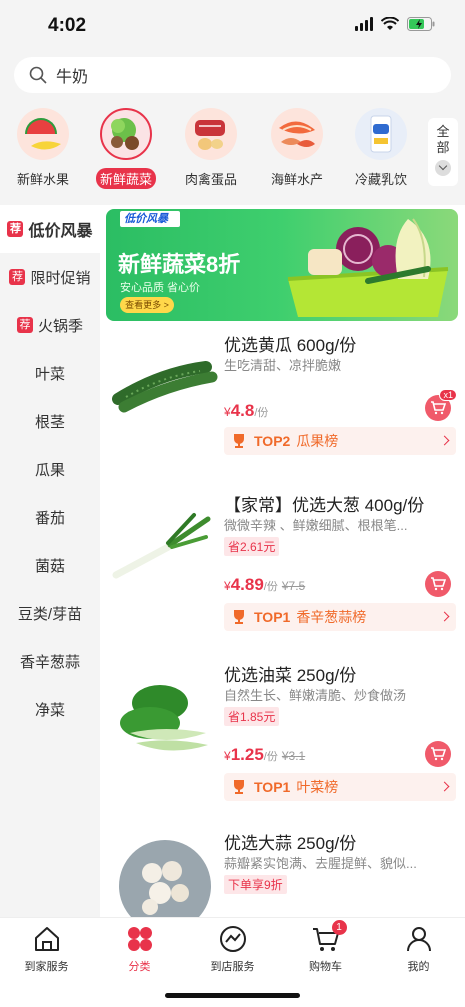  What do you see at coordinates (60, 231) in the screenshot?
I see `sidebar-item-label: 低价风暴` at bounding box center [60, 231].